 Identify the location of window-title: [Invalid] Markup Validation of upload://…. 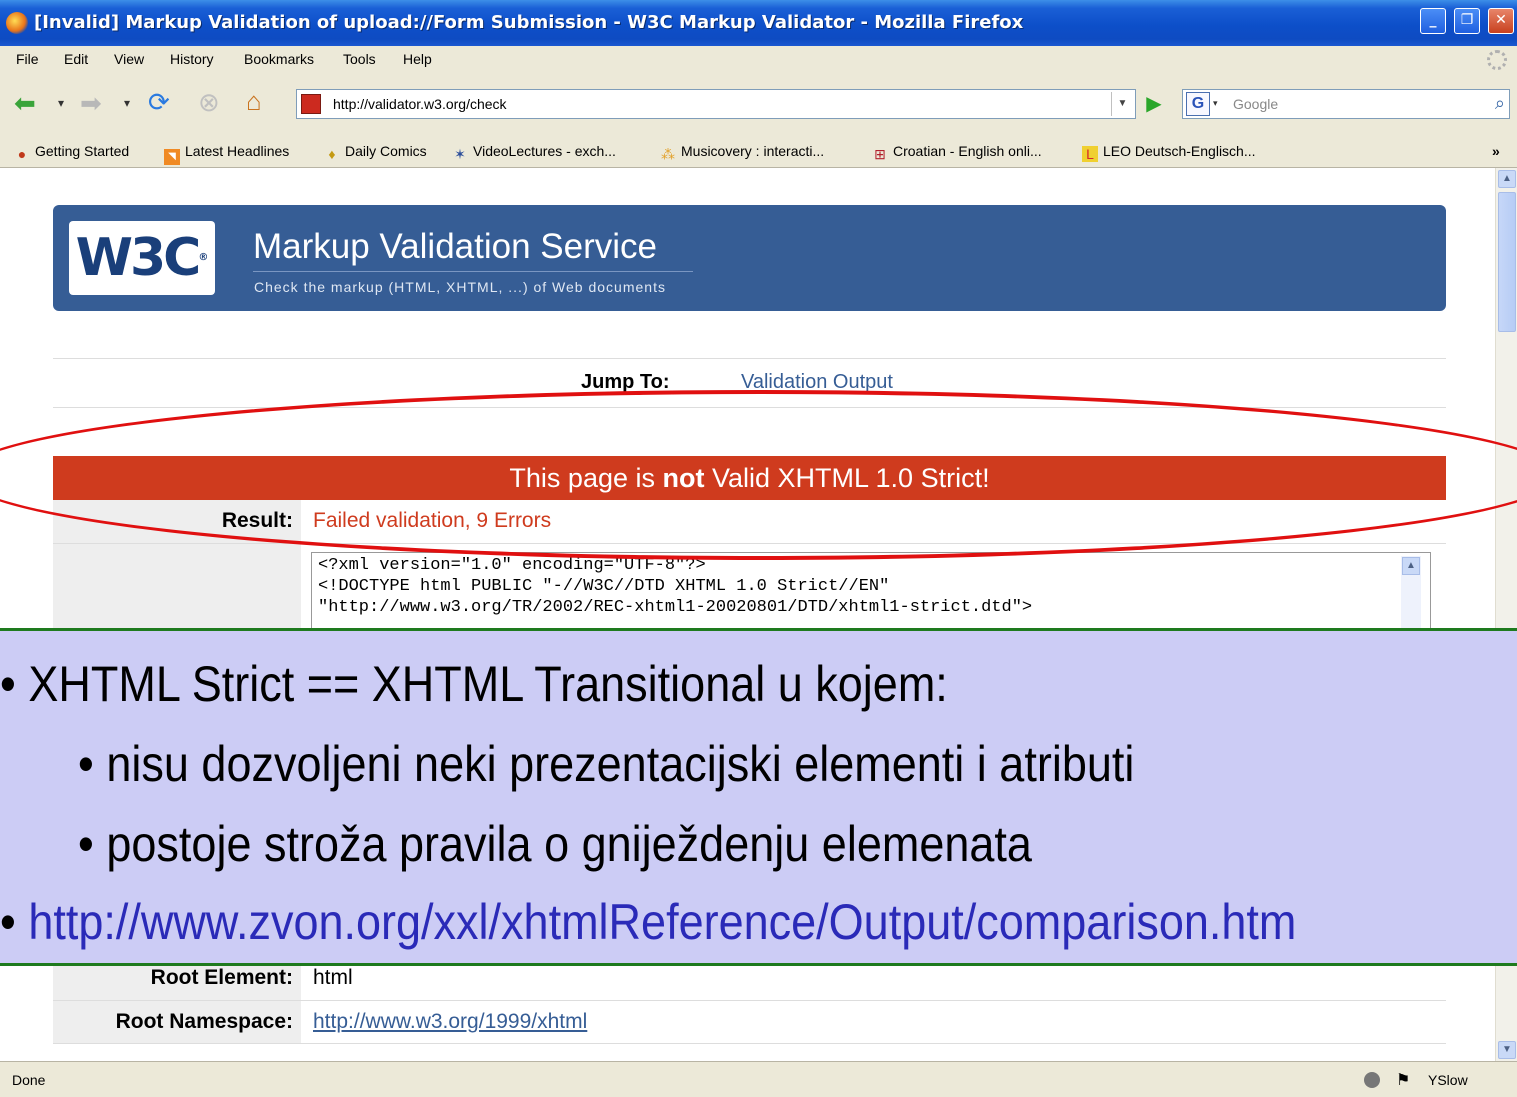
(529, 22).